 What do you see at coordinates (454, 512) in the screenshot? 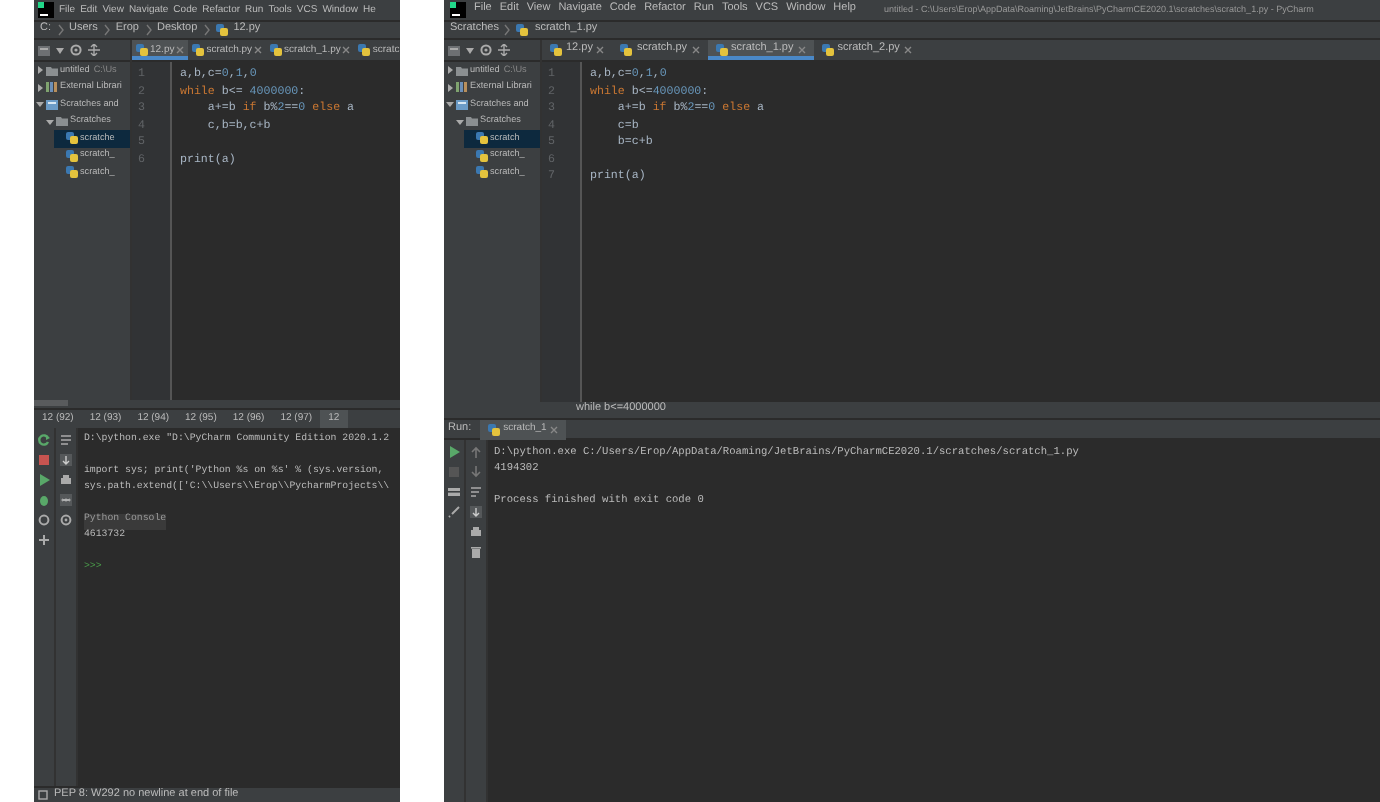
I see `pin-icon` at bounding box center [454, 512].